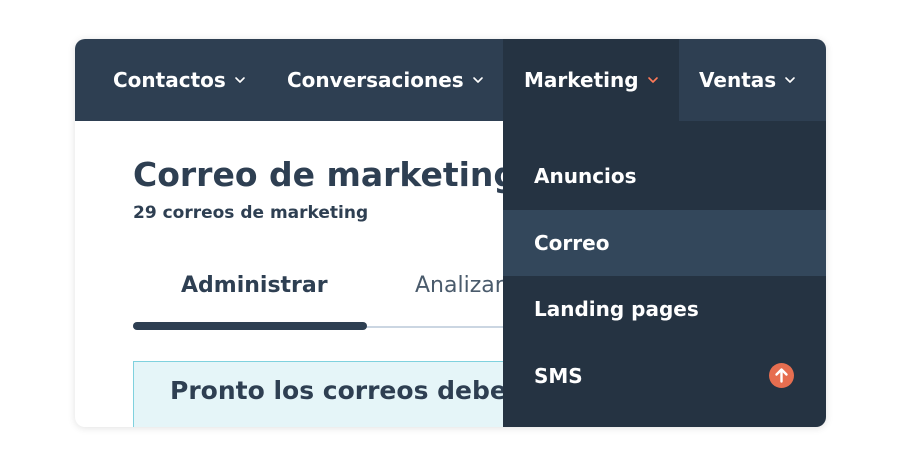  What do you see at coordinates (664, 176) in the screenshot?
I see `menu-item-ads: Anuncios` at bounding box center [664, 176].